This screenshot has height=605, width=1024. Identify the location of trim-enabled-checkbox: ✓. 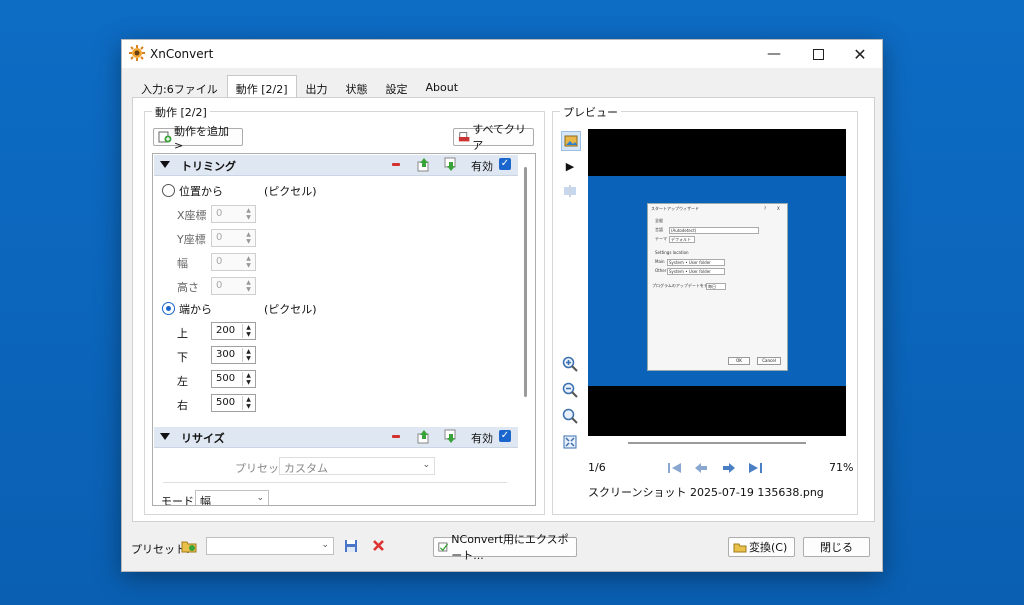
(505, 164).